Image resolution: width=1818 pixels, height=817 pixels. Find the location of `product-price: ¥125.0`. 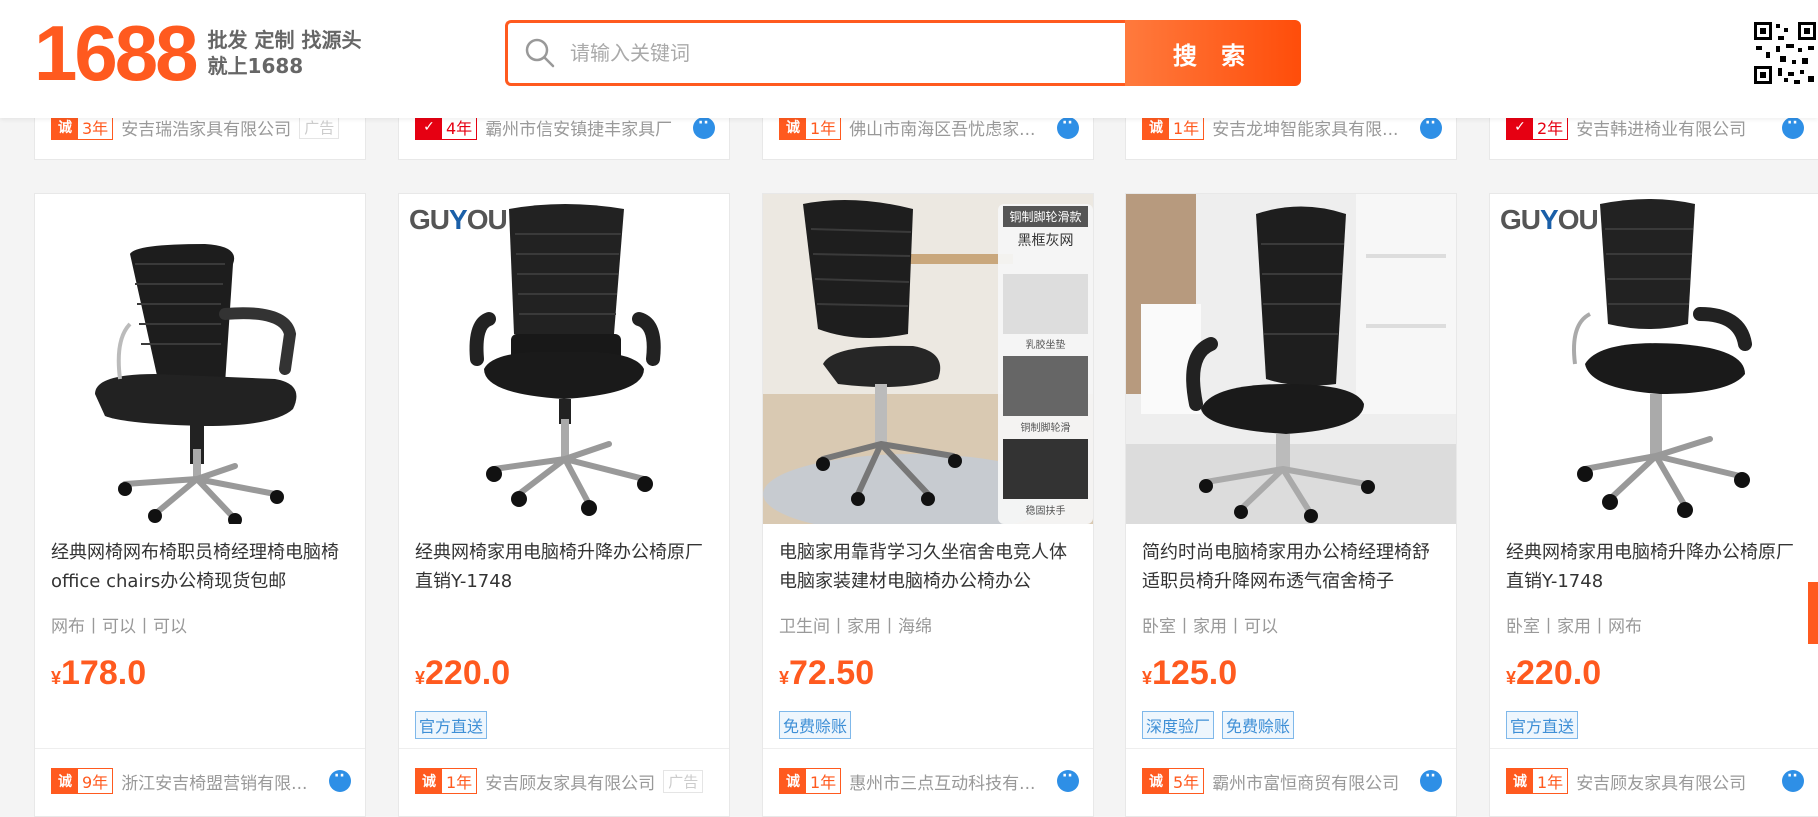

product-price: ¥125.0 is located at coordinates (1189, 673).